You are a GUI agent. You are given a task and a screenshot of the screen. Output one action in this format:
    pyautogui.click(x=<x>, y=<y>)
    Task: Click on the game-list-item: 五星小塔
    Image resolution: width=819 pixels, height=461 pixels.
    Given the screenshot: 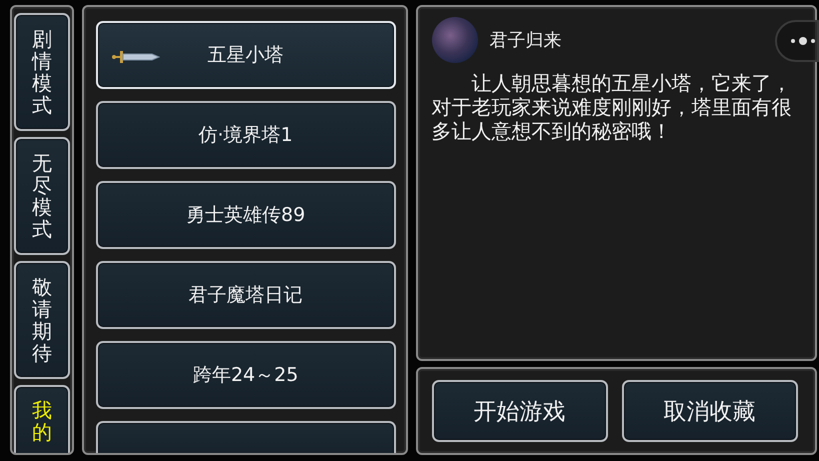 What is the action you would take?
    pyautogui.click(x=246, y=55)
    